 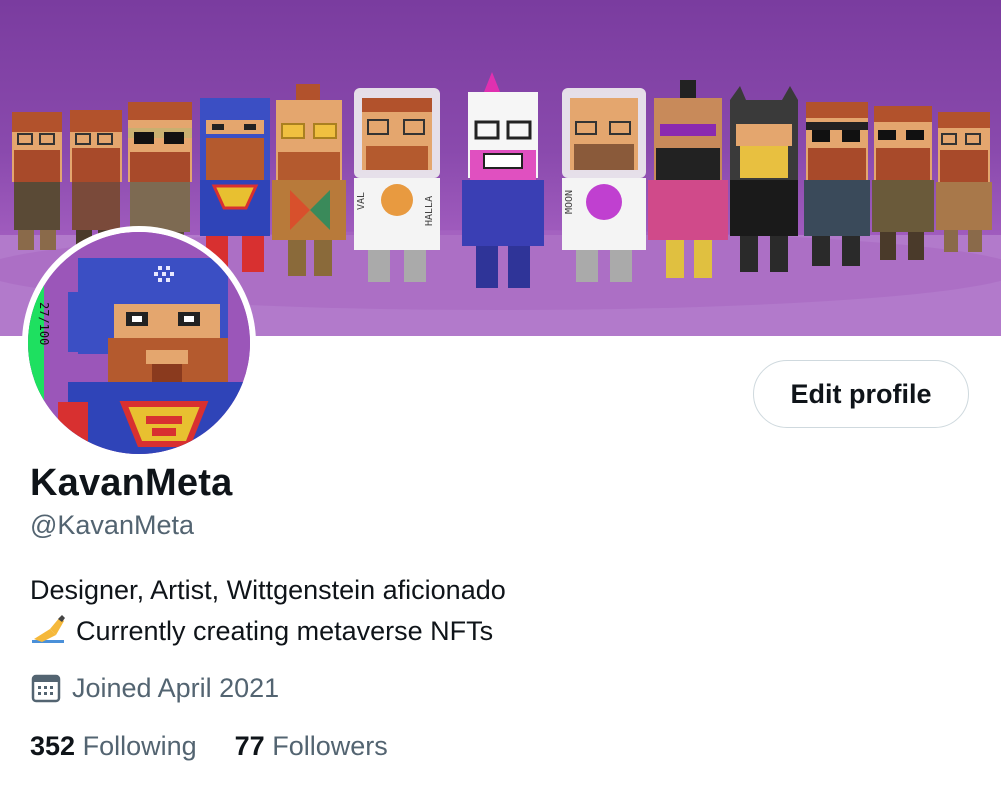 I want to click on edit-profile-button: Edit profile, so click(x=861, y=394).